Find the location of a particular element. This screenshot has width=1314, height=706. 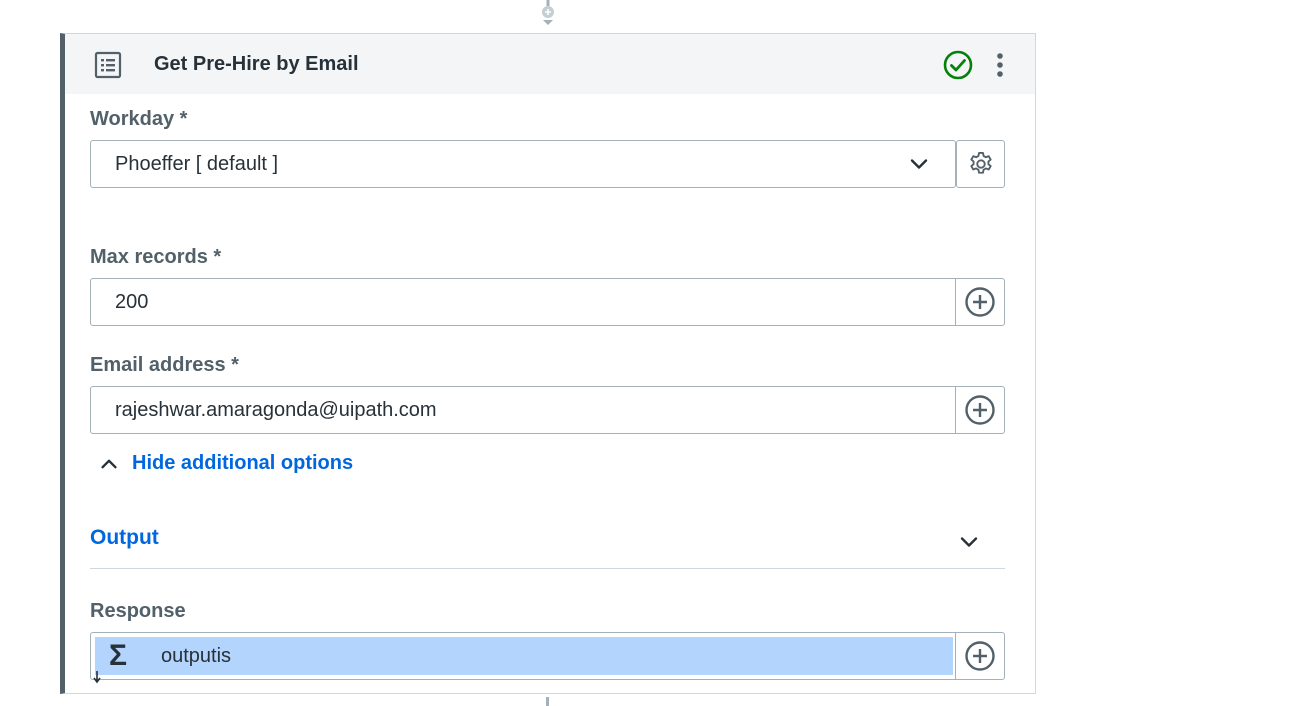

workday-label: Workday * is located at coordinates (139, 119).